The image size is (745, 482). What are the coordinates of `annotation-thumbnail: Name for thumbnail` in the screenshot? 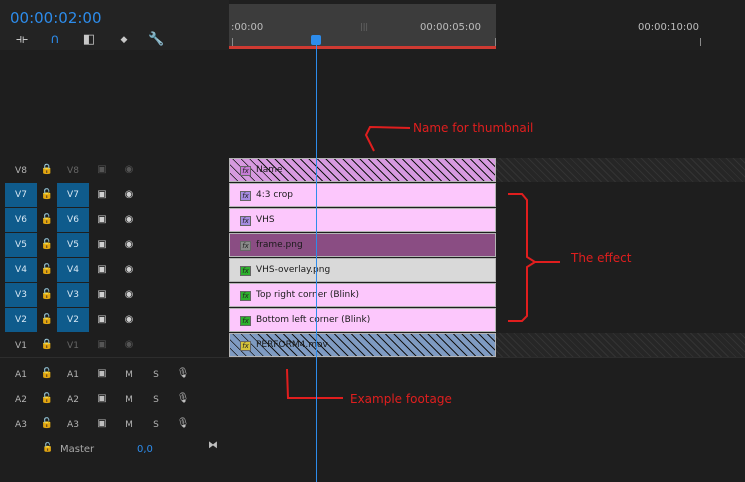 It's located at (473, 128).